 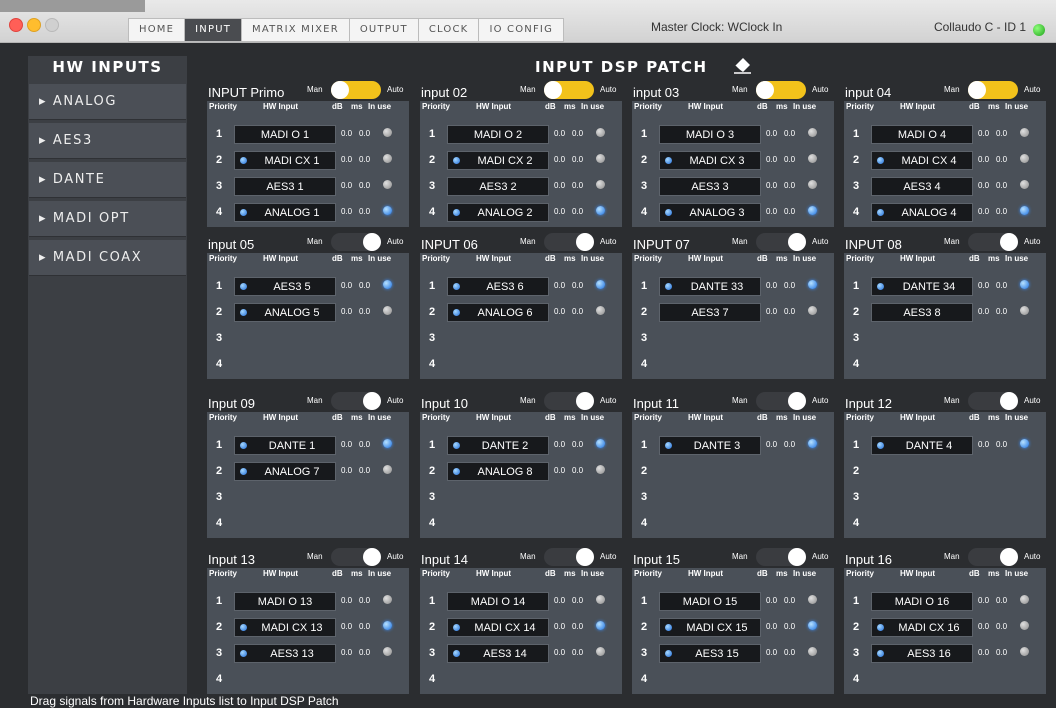 What do you see at coordinates (16, 25) in the screenshot?
I see `close-window-button` at bounding box center [16, 25].